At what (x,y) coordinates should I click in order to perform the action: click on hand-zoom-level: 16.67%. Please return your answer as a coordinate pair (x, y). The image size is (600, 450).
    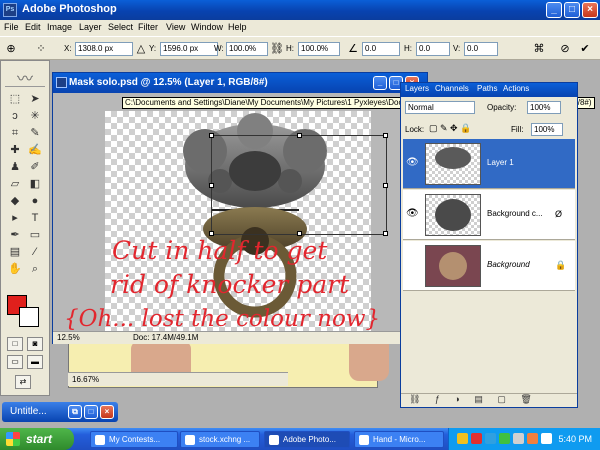
    Looking at the image, I should click on (85, 379).